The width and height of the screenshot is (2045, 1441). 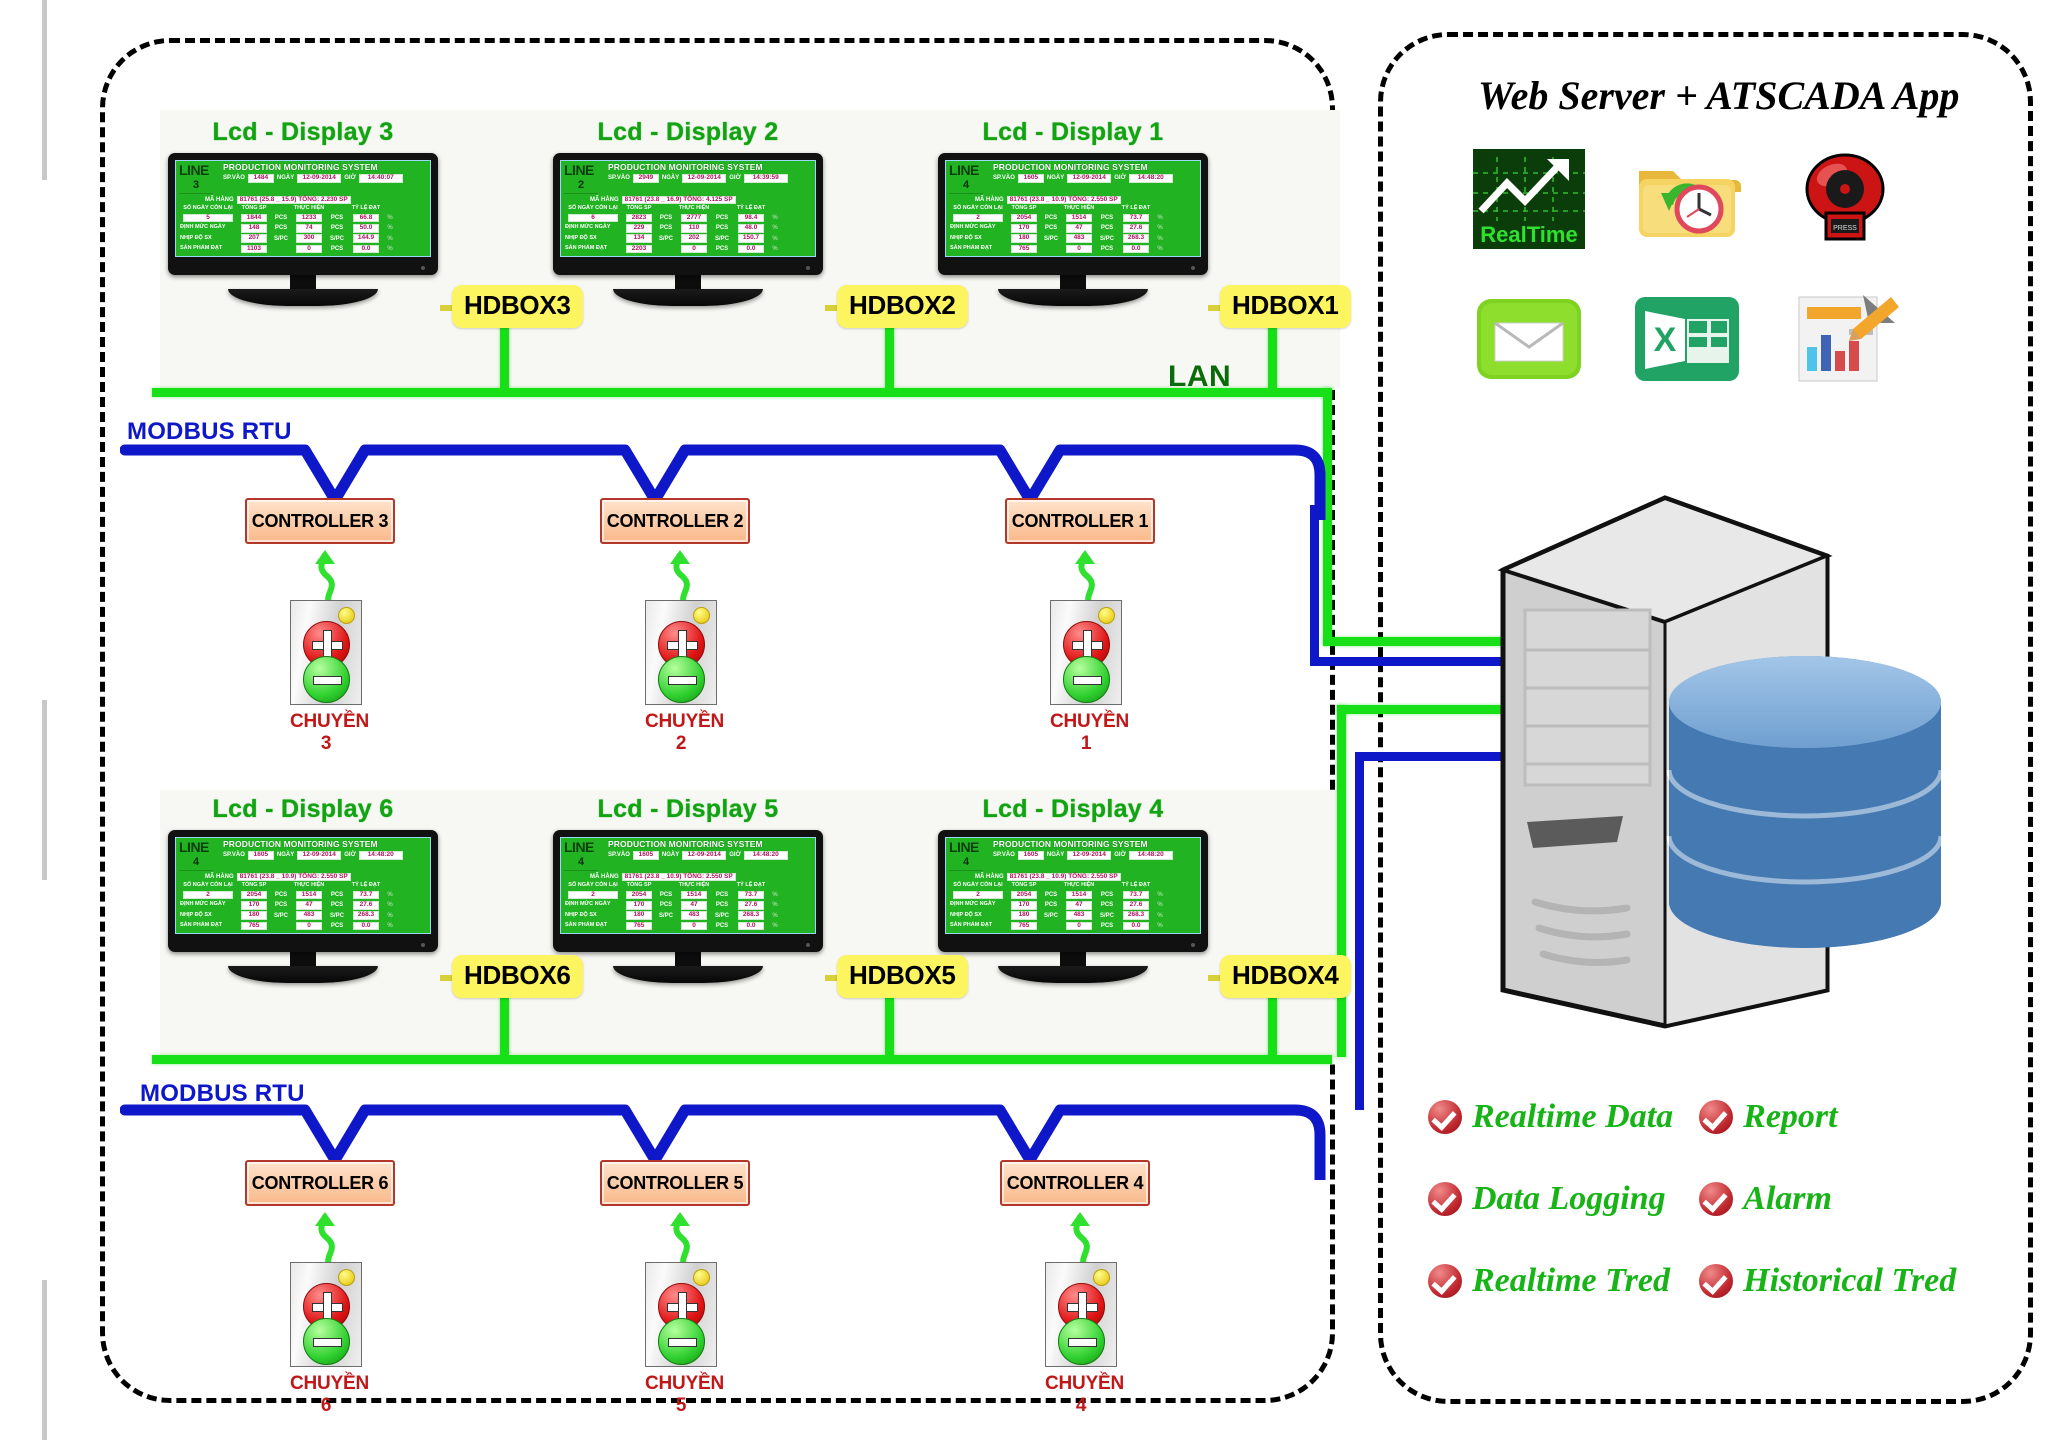 I want to click on controller-1: CONTROLLER 1, so click(x=1080, y=521).